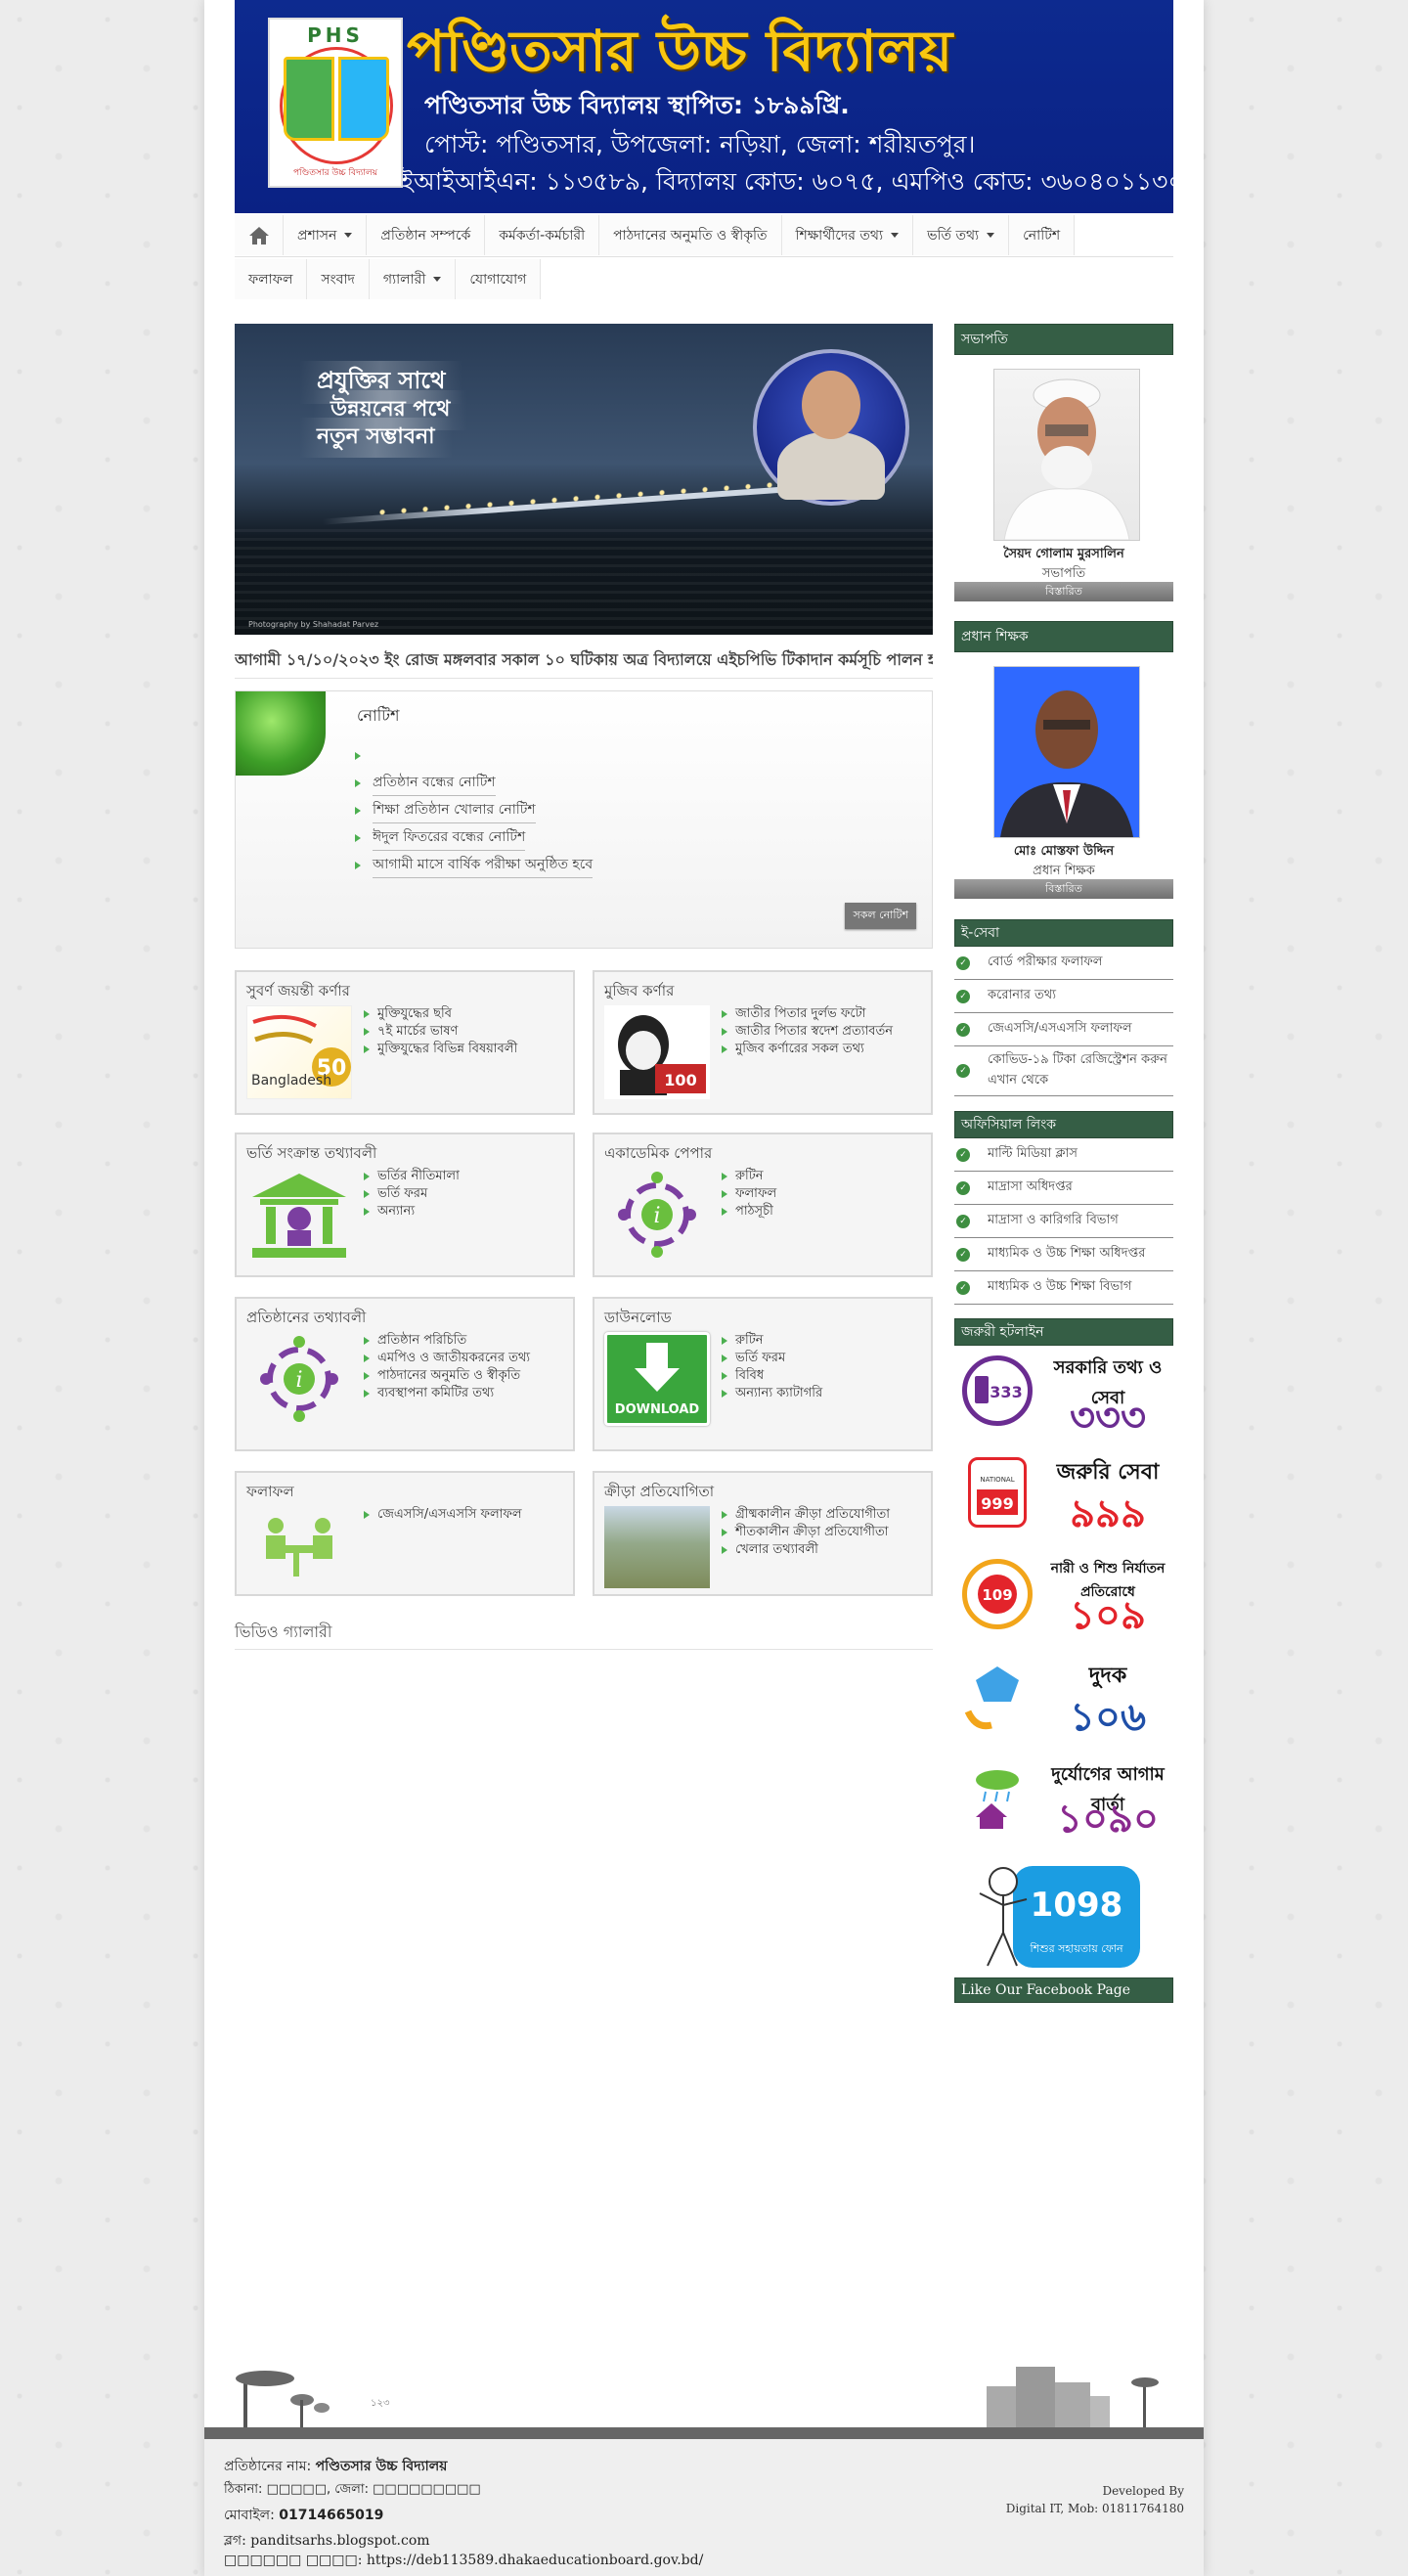  What do you see at coordinates (961, 235) in the screenshot?
I see `nav-admission: ভর্তি তথ্য` at bounding box center [961, 235].